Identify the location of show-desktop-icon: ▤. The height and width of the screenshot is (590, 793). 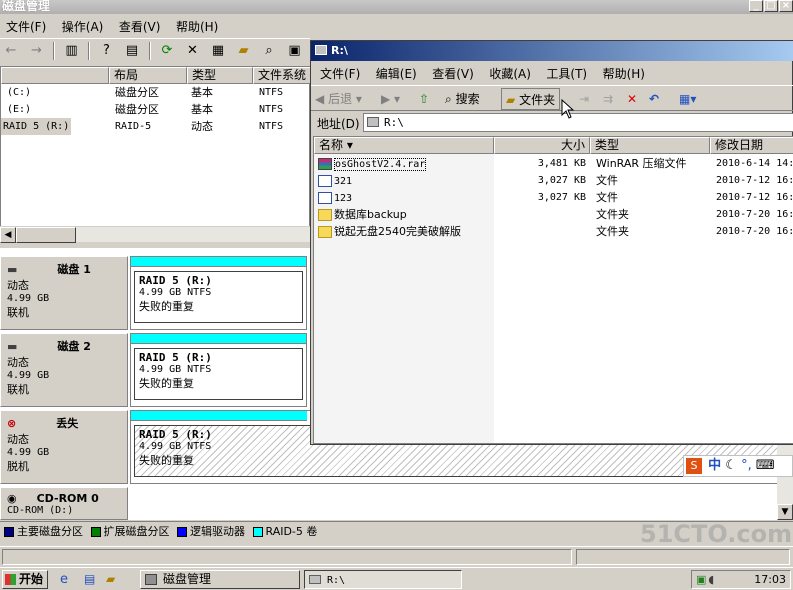
(89, 579).